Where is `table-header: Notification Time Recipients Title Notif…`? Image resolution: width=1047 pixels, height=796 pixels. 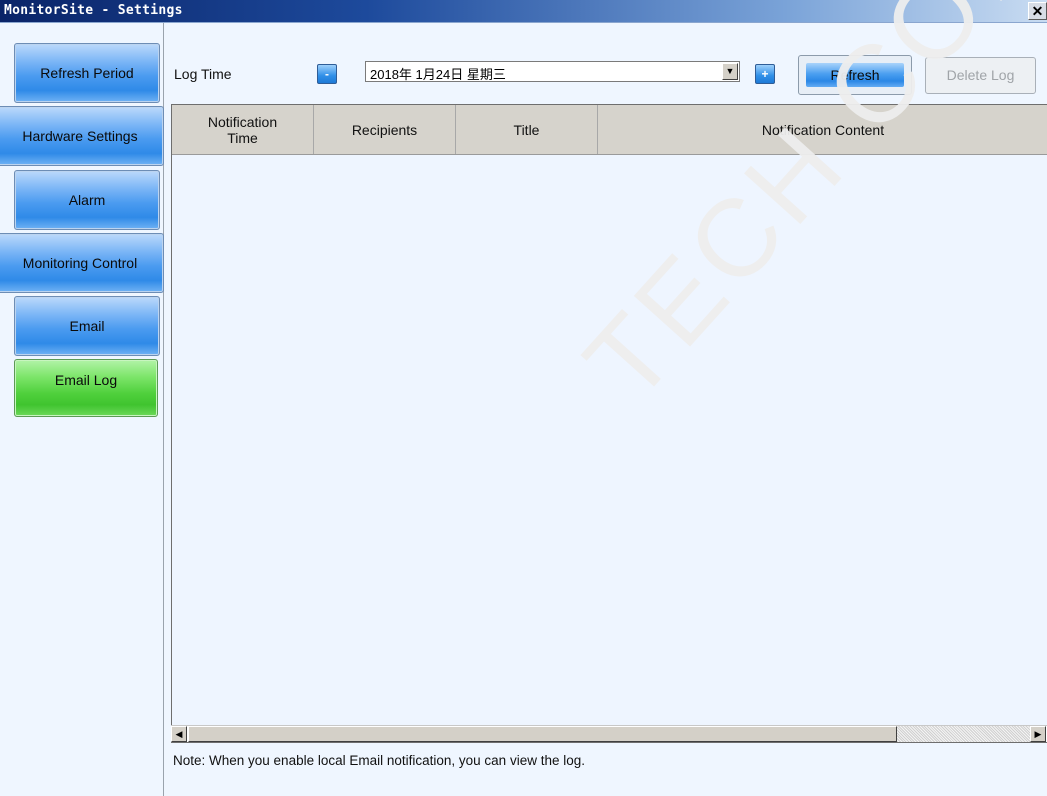
table-header: Notification Time Recipients Title Notif… is located at coordinates (609, 130).